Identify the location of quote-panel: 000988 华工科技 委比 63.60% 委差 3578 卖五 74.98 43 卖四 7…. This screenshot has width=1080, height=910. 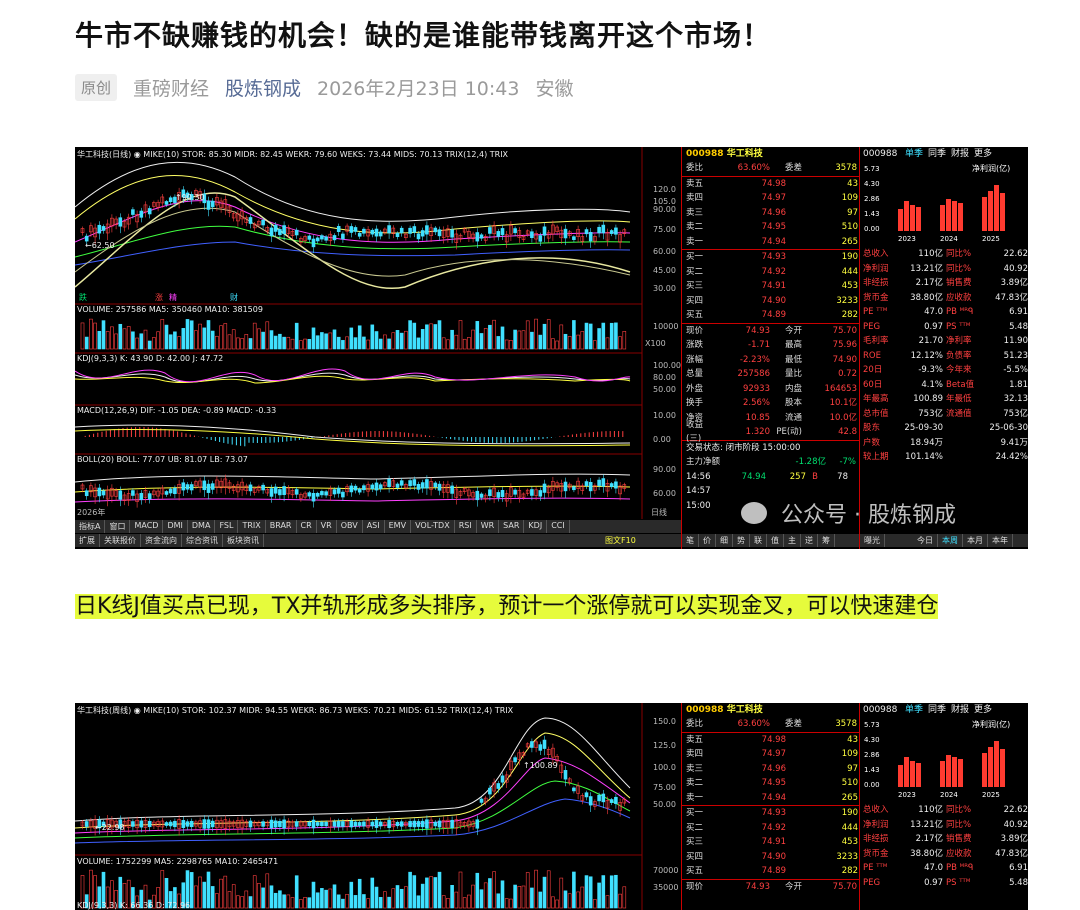
(770, 806).